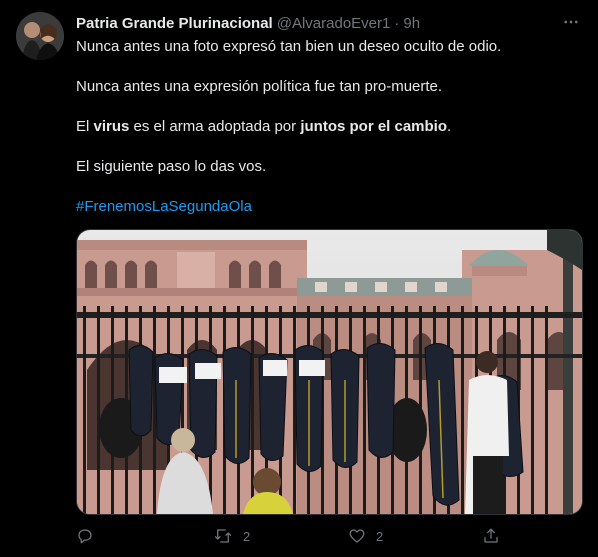  I want to click on avatar, so click(40, 36).